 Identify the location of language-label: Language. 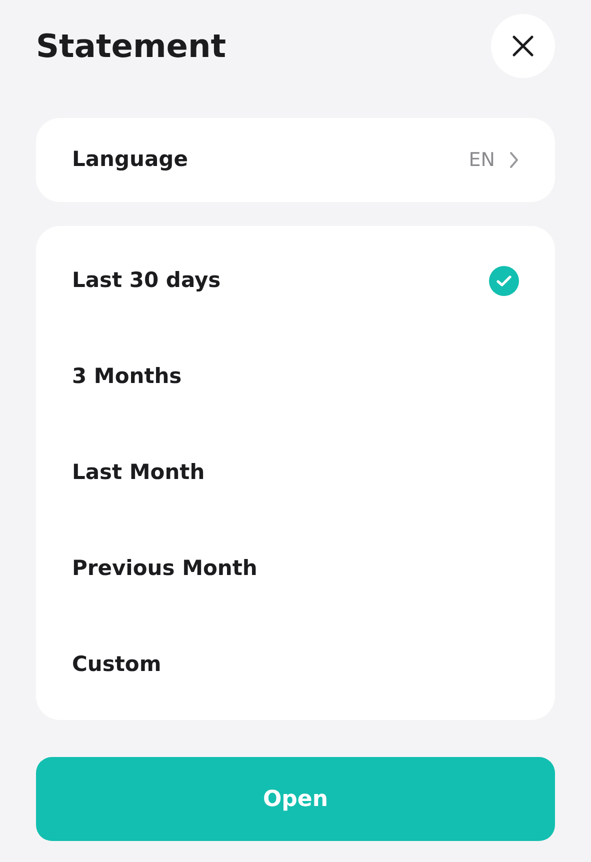
(130, 160).